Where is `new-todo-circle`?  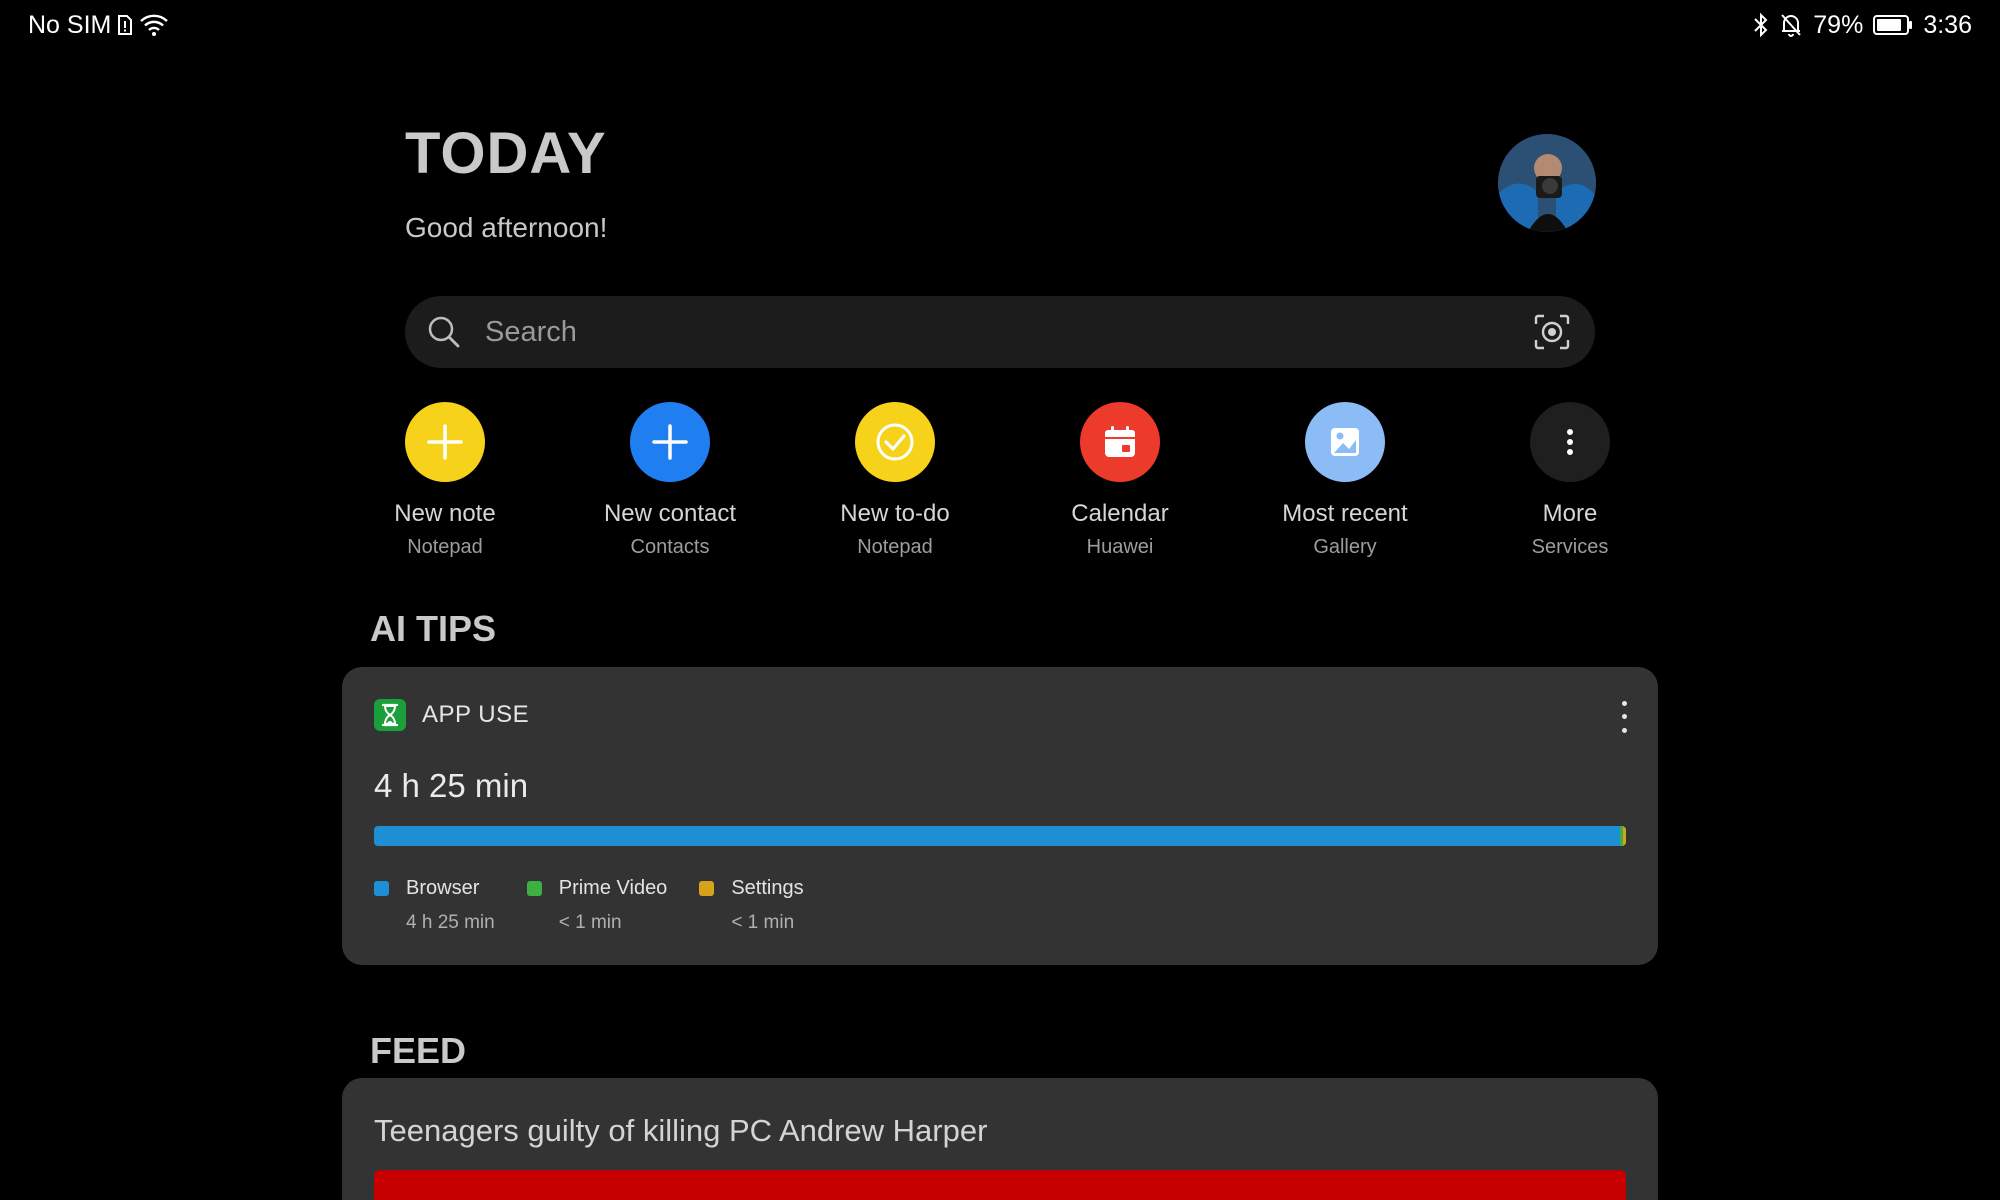
new-todo-circle is located at coordinates (895, 442).